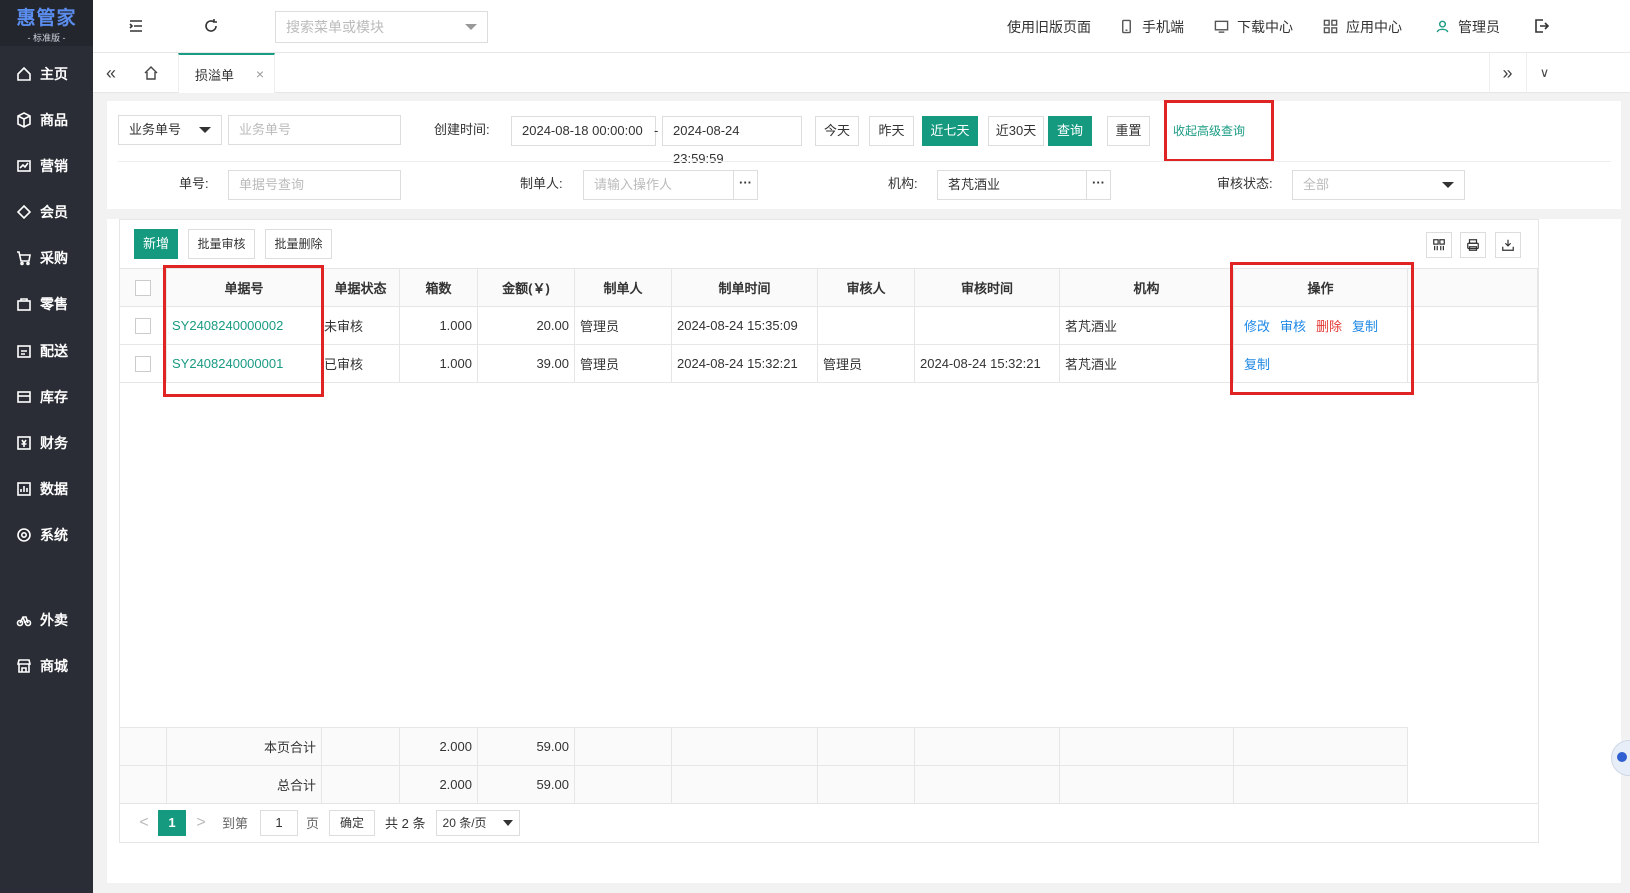 This screenshot has width=1630, height=893. What do you see at coordinates (360, 325) in the screenshot?
I see `cell-status: 未审核` at bounding box center [360, 325].